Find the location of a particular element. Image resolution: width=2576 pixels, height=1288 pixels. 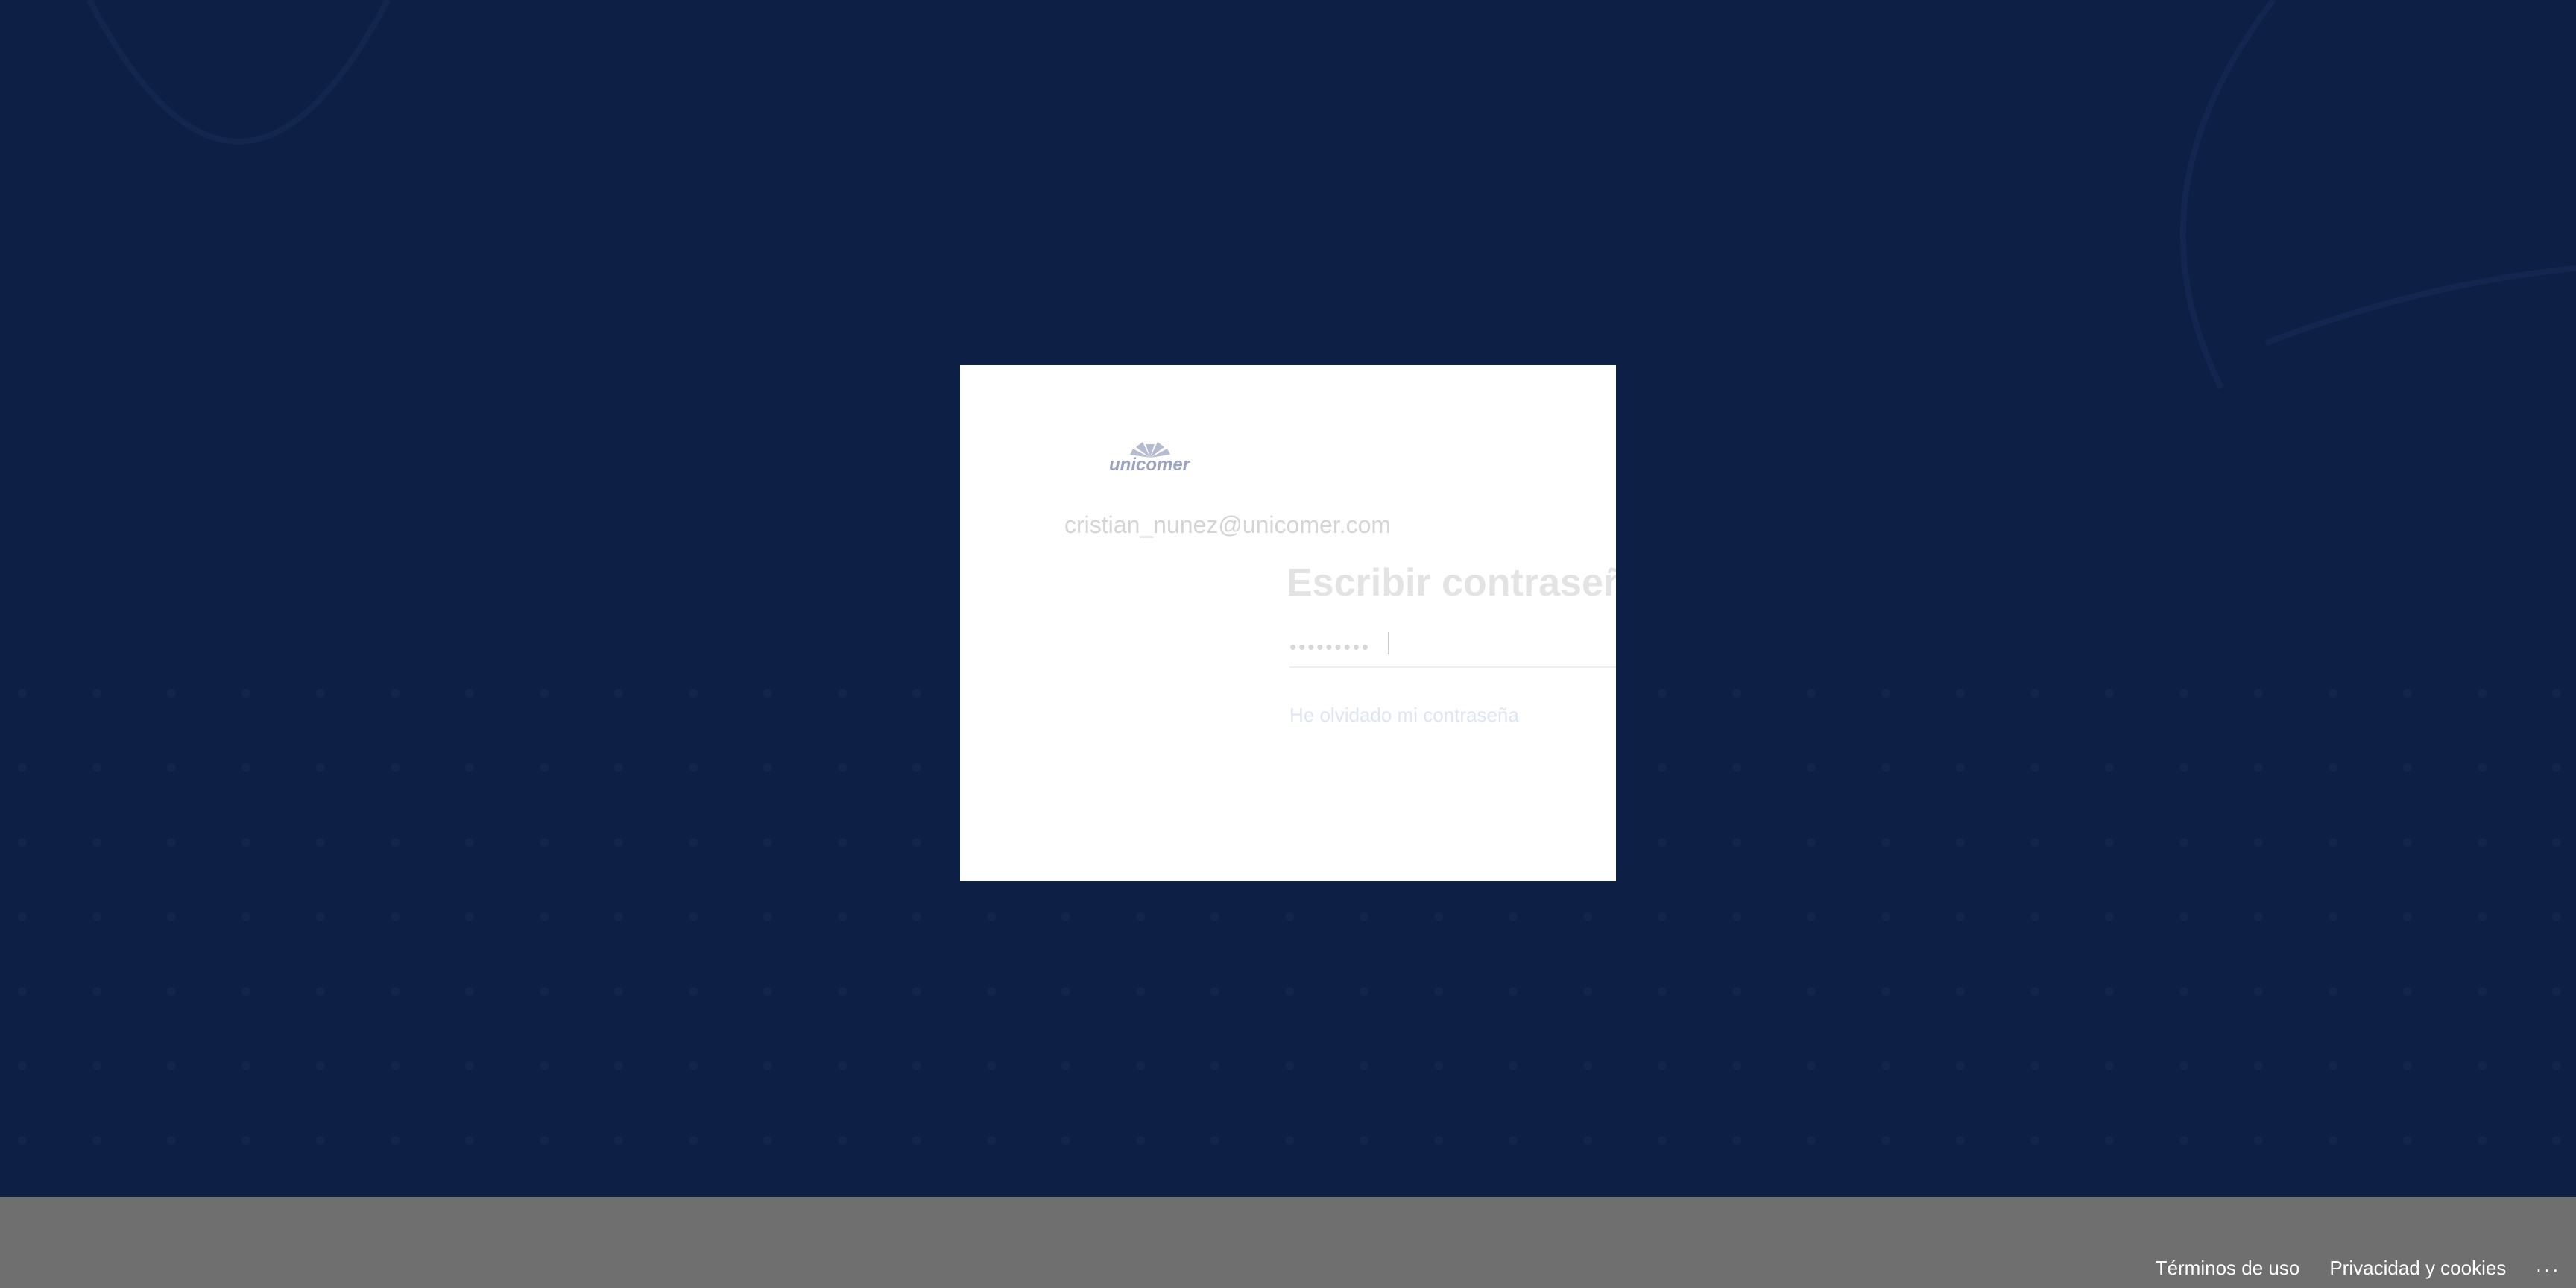

privacy-cookies-link: Privacidad y cookies is located at coordinates (2417, 1268).